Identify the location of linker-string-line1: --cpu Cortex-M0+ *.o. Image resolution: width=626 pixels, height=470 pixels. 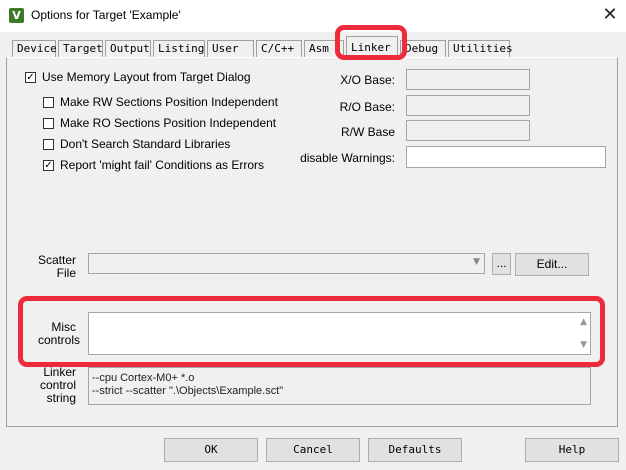
(143, 378).